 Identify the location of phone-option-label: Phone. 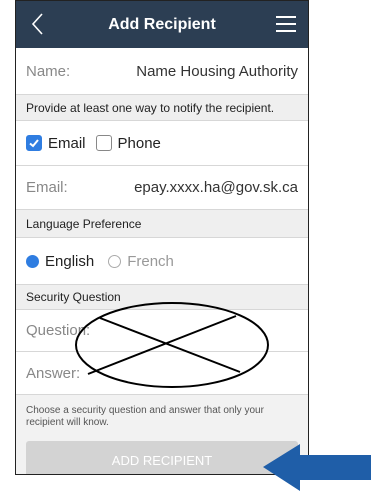
(139, 143).